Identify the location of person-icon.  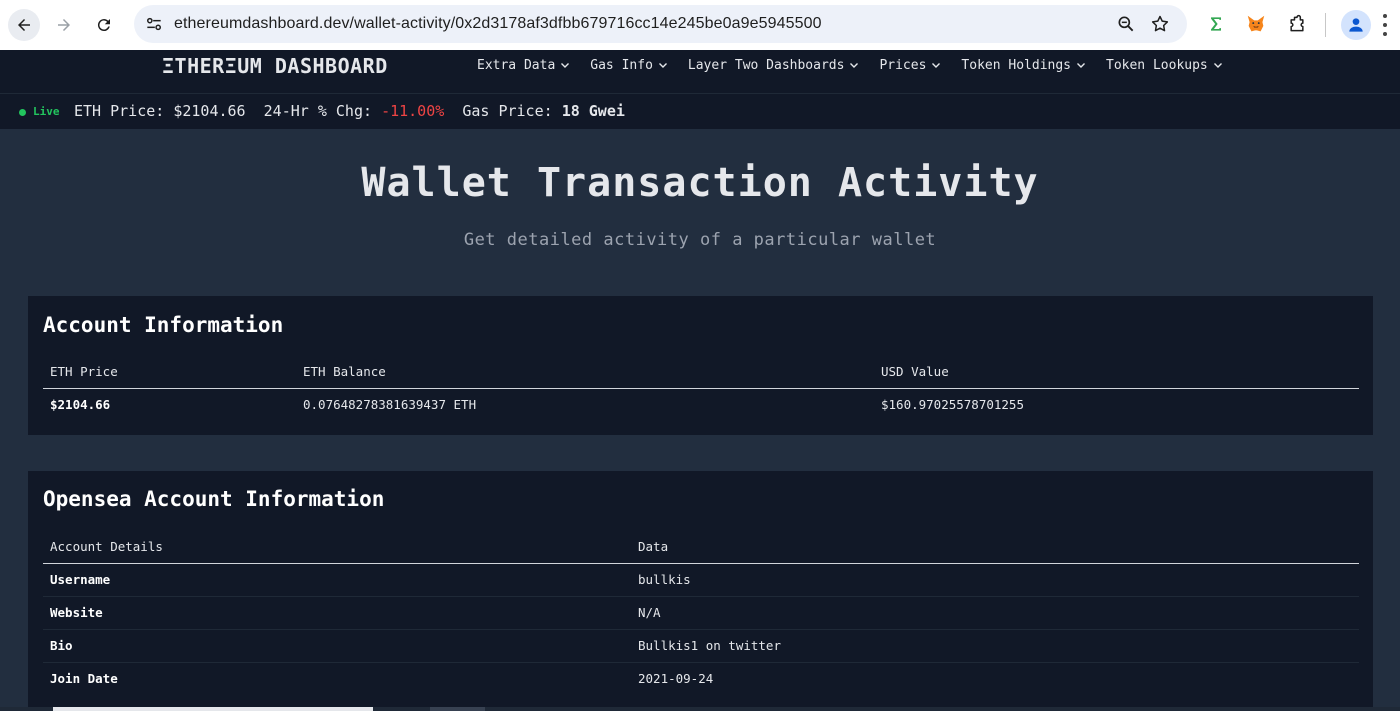
(1356, 25).